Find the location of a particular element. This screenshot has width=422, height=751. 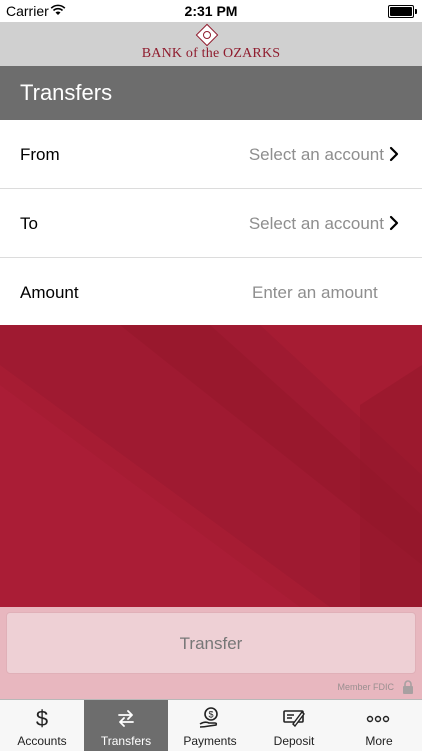

member-fdic-label: Member FDIC is located at coordinates (365, 687).